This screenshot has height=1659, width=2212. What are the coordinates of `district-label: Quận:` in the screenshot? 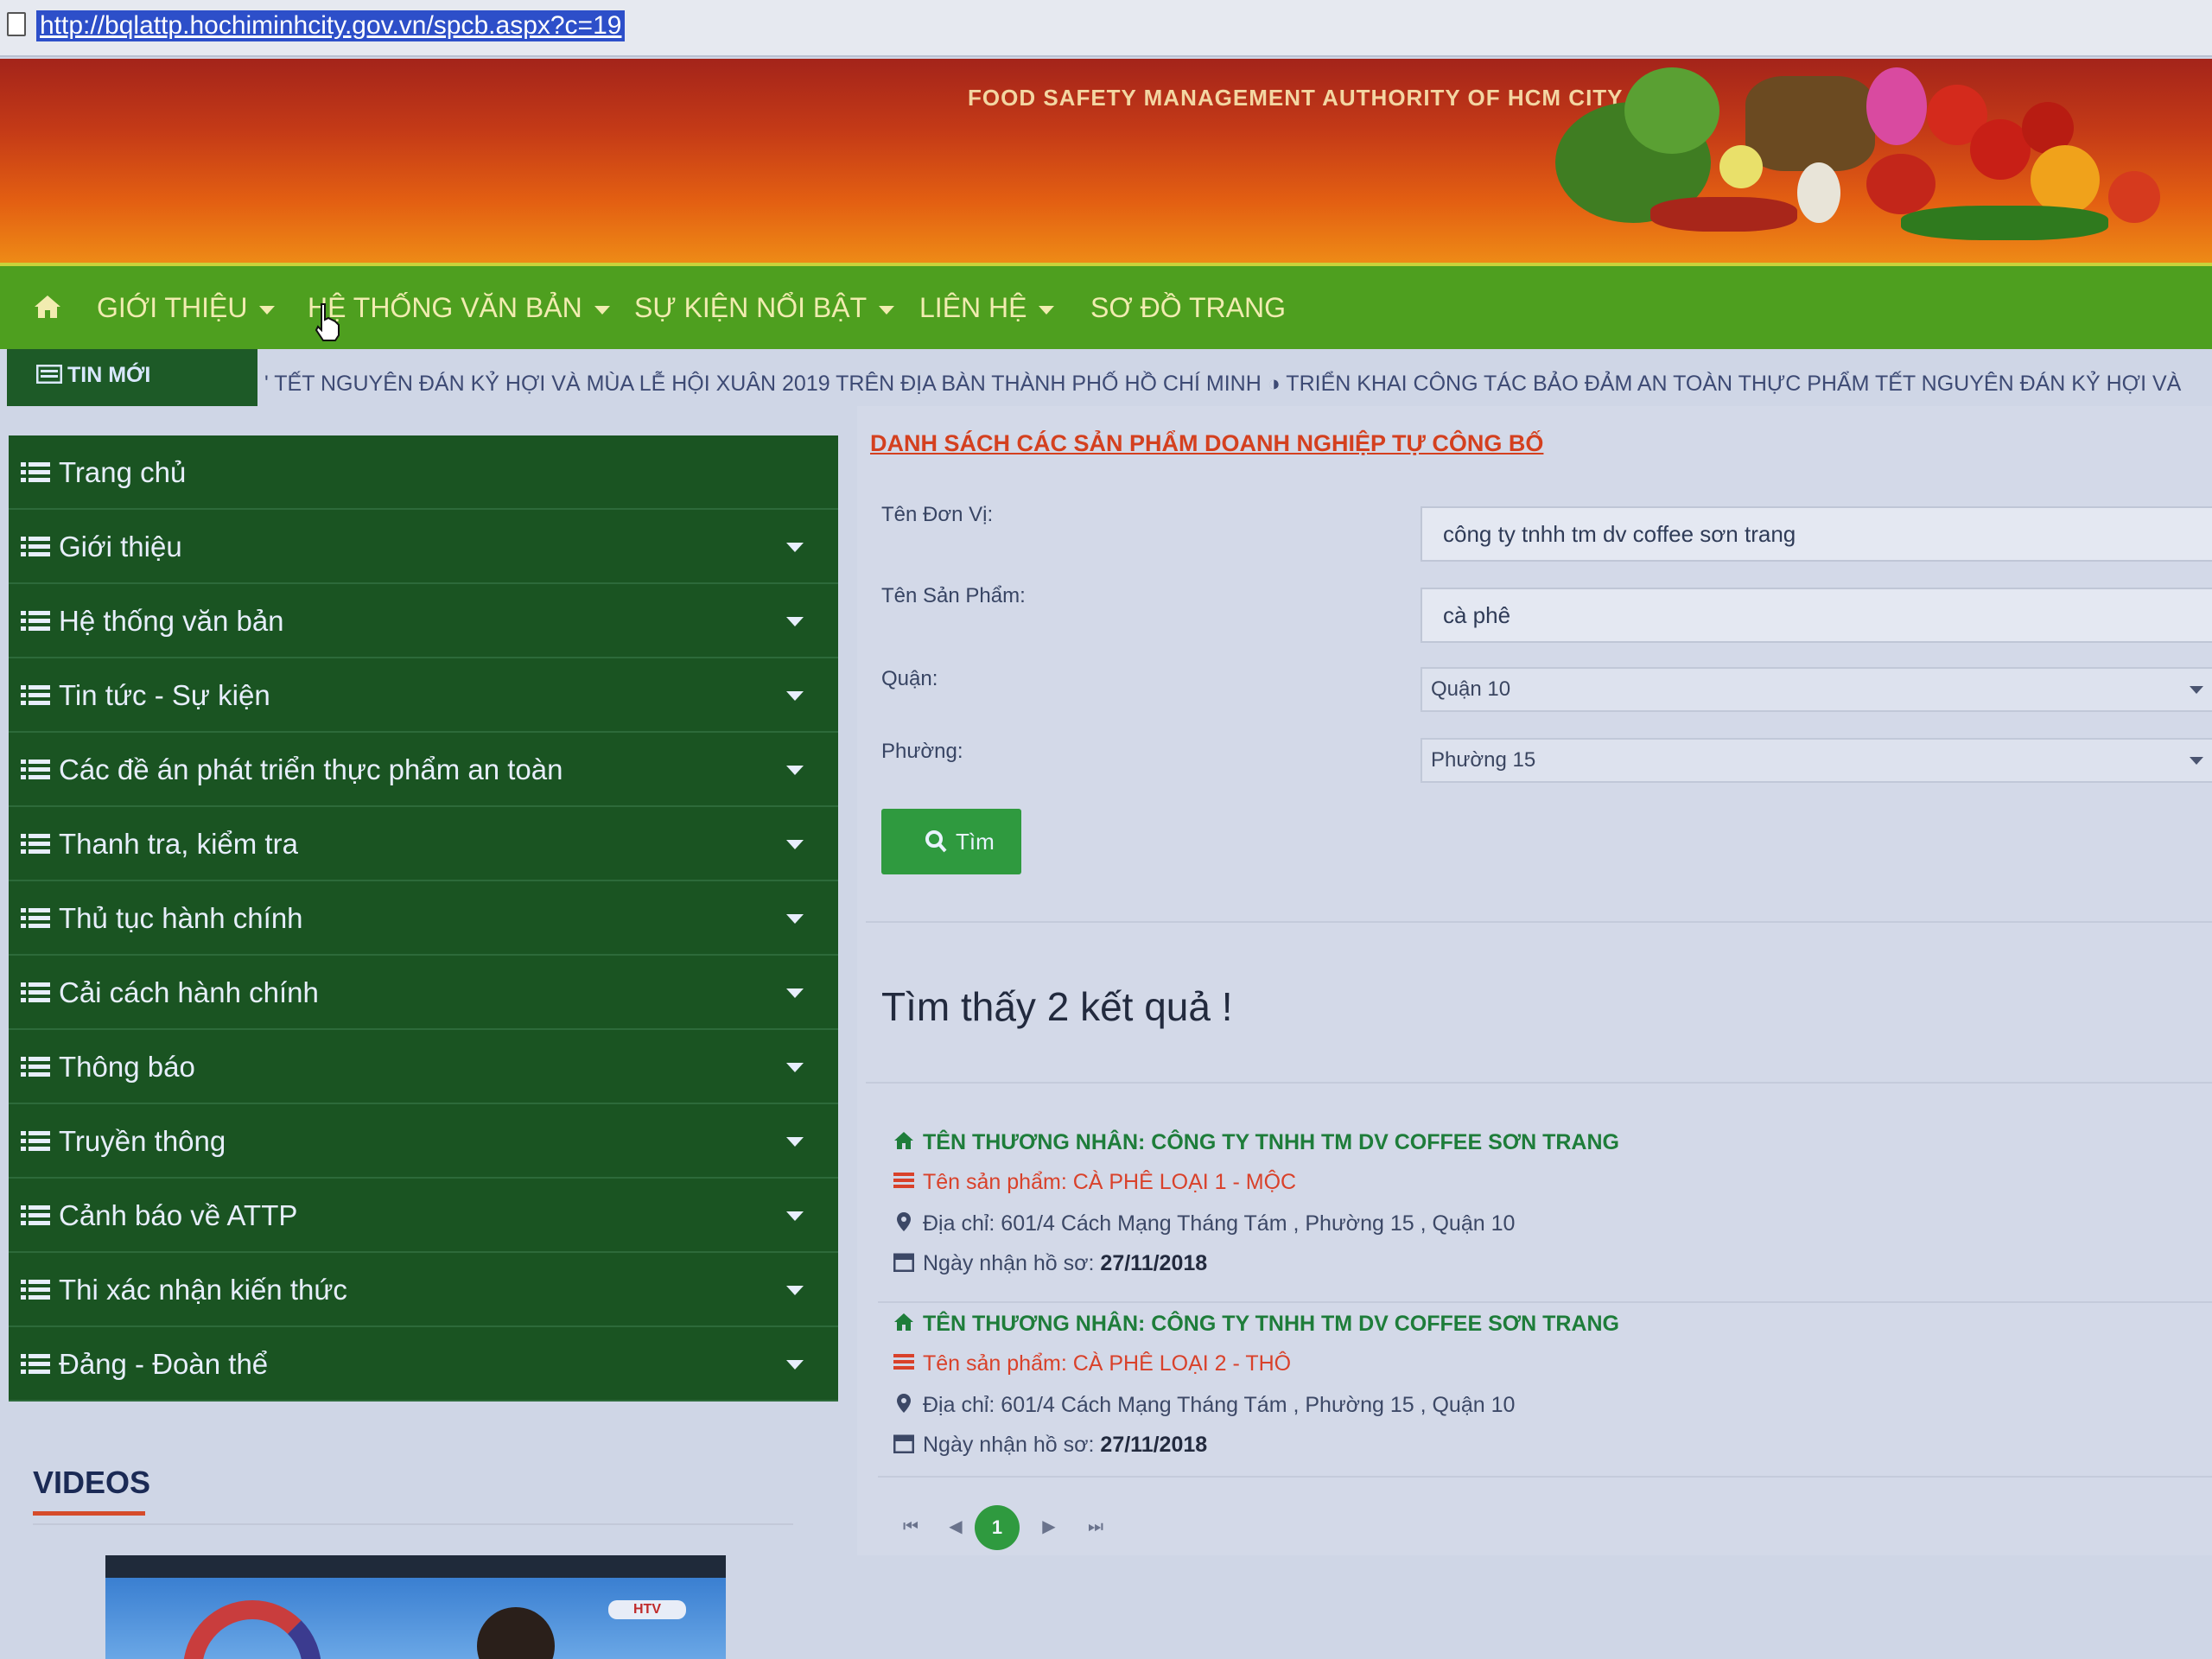 It's located at (909, 678).